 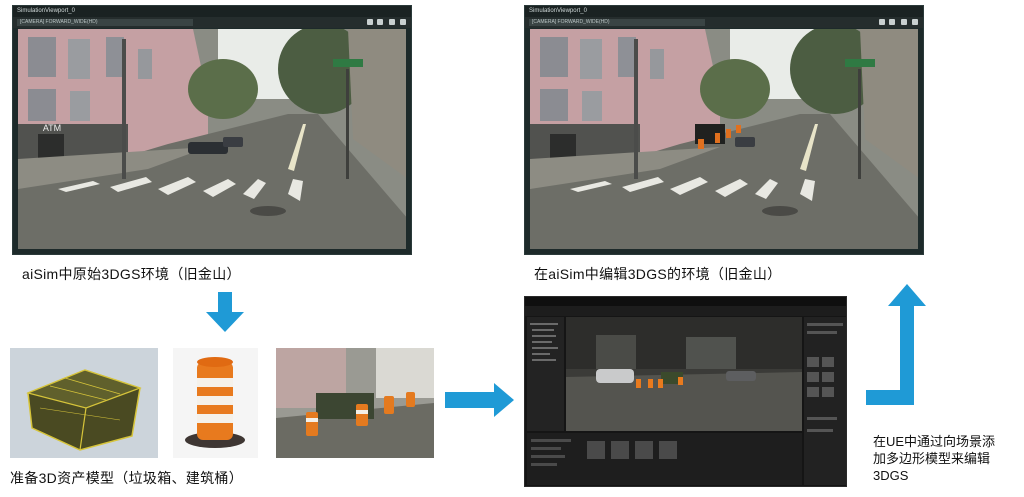 I want to click on content-browser-svg, so click(x=604, y=452).